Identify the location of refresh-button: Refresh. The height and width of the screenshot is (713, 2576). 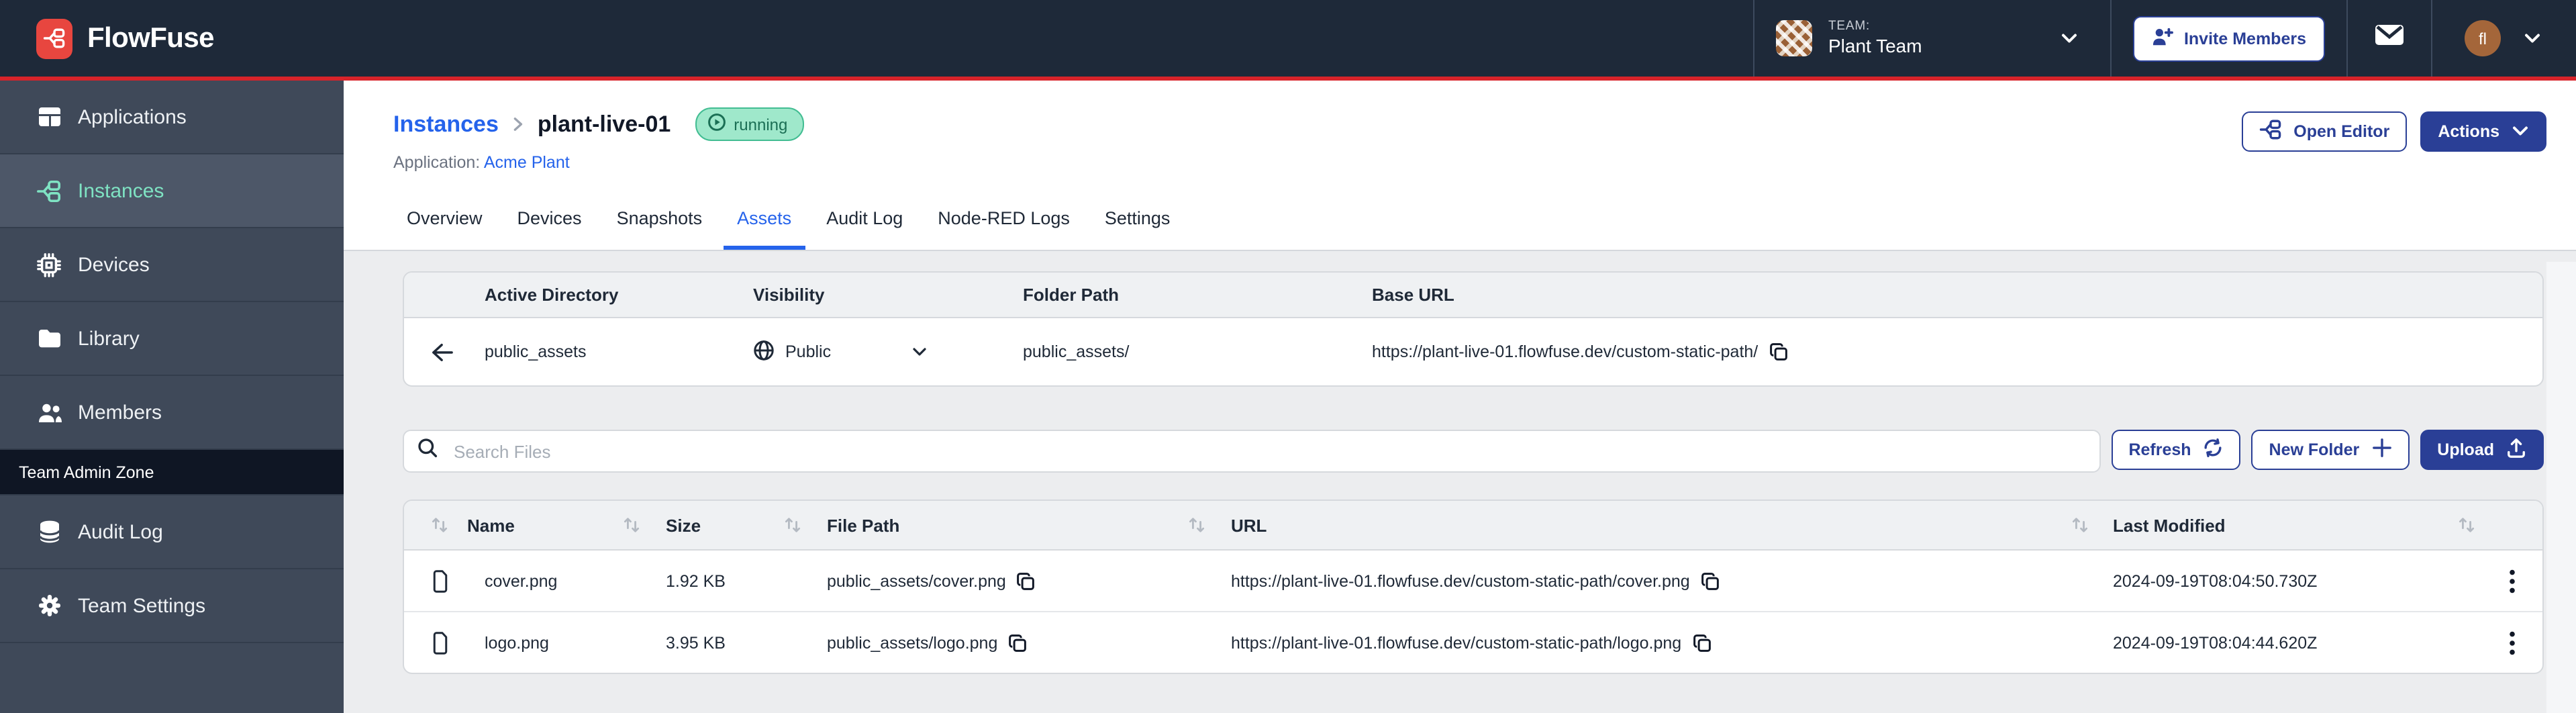
(2176, 450).